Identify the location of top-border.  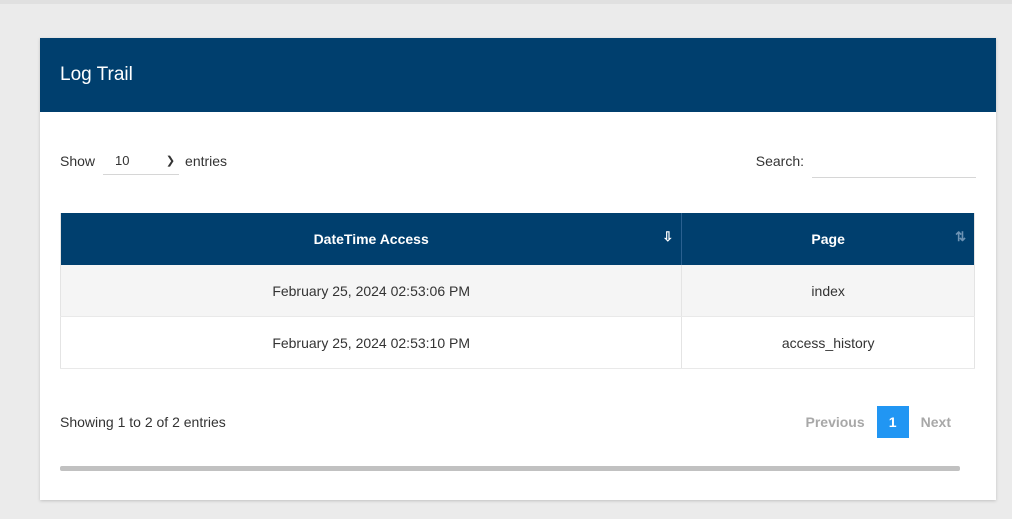
(506, 2).